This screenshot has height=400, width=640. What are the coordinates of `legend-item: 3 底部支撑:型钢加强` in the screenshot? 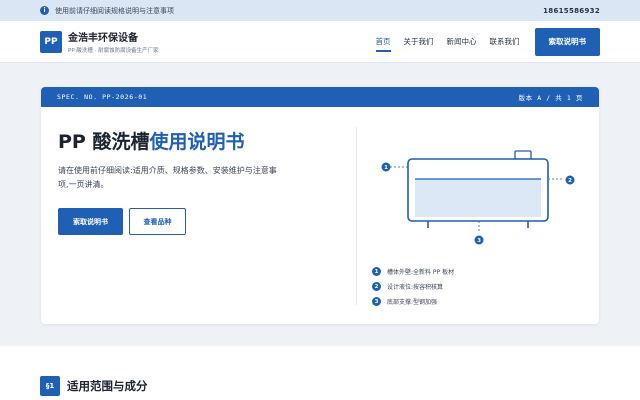 It's located at (413, 301).